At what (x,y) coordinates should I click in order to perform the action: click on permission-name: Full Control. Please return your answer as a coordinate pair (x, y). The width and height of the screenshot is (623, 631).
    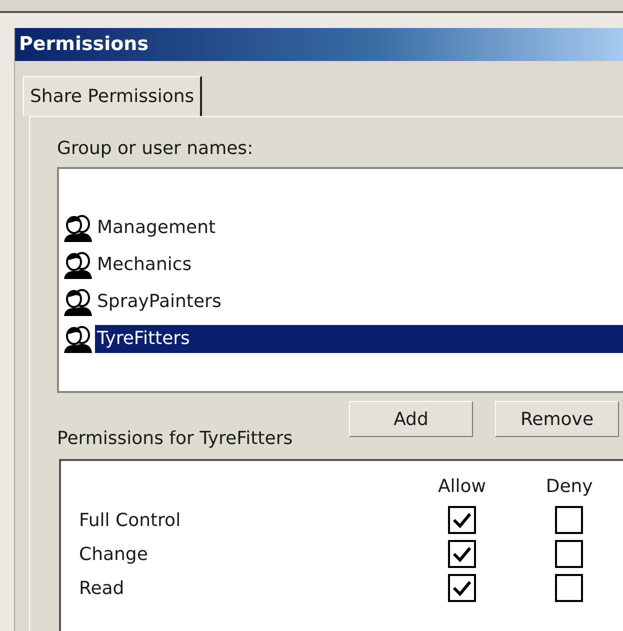
    Looking at the image, I should click on (130, 520).